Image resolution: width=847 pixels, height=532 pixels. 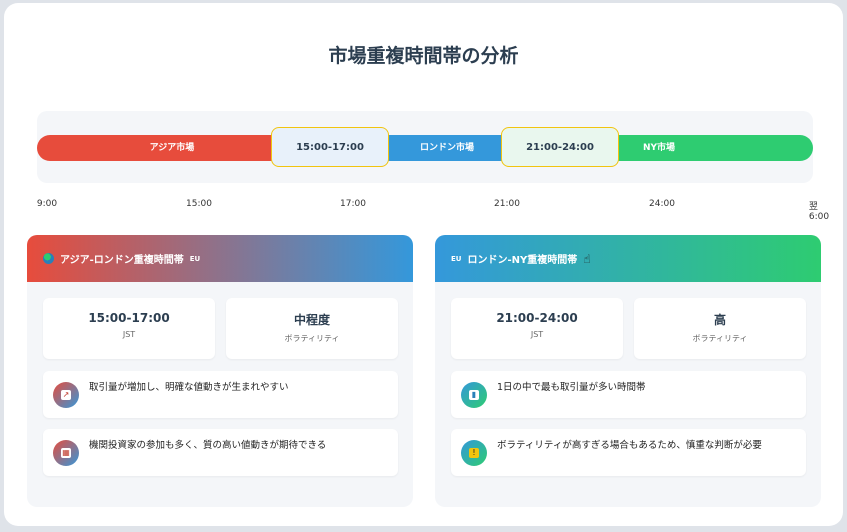 What do you see at coordinates (719, 320) in the screenshot?
I see `volatility-value: 高` at bounding box center [719, 320].